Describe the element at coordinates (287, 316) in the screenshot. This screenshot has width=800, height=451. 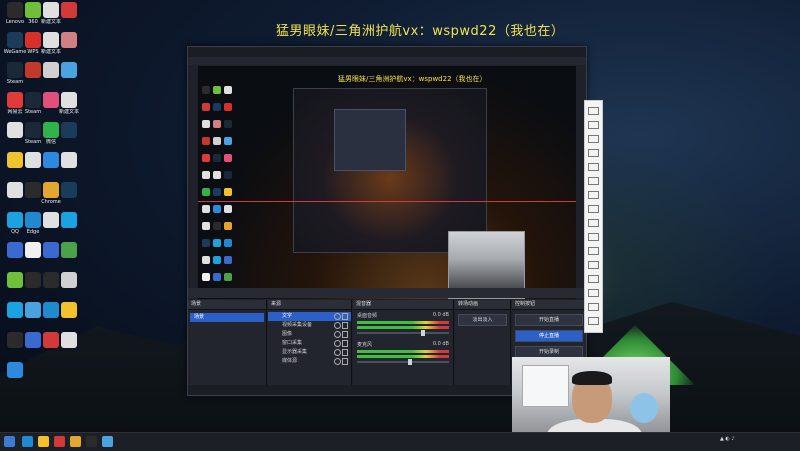
I see `source-row-label: 文字` at that location.